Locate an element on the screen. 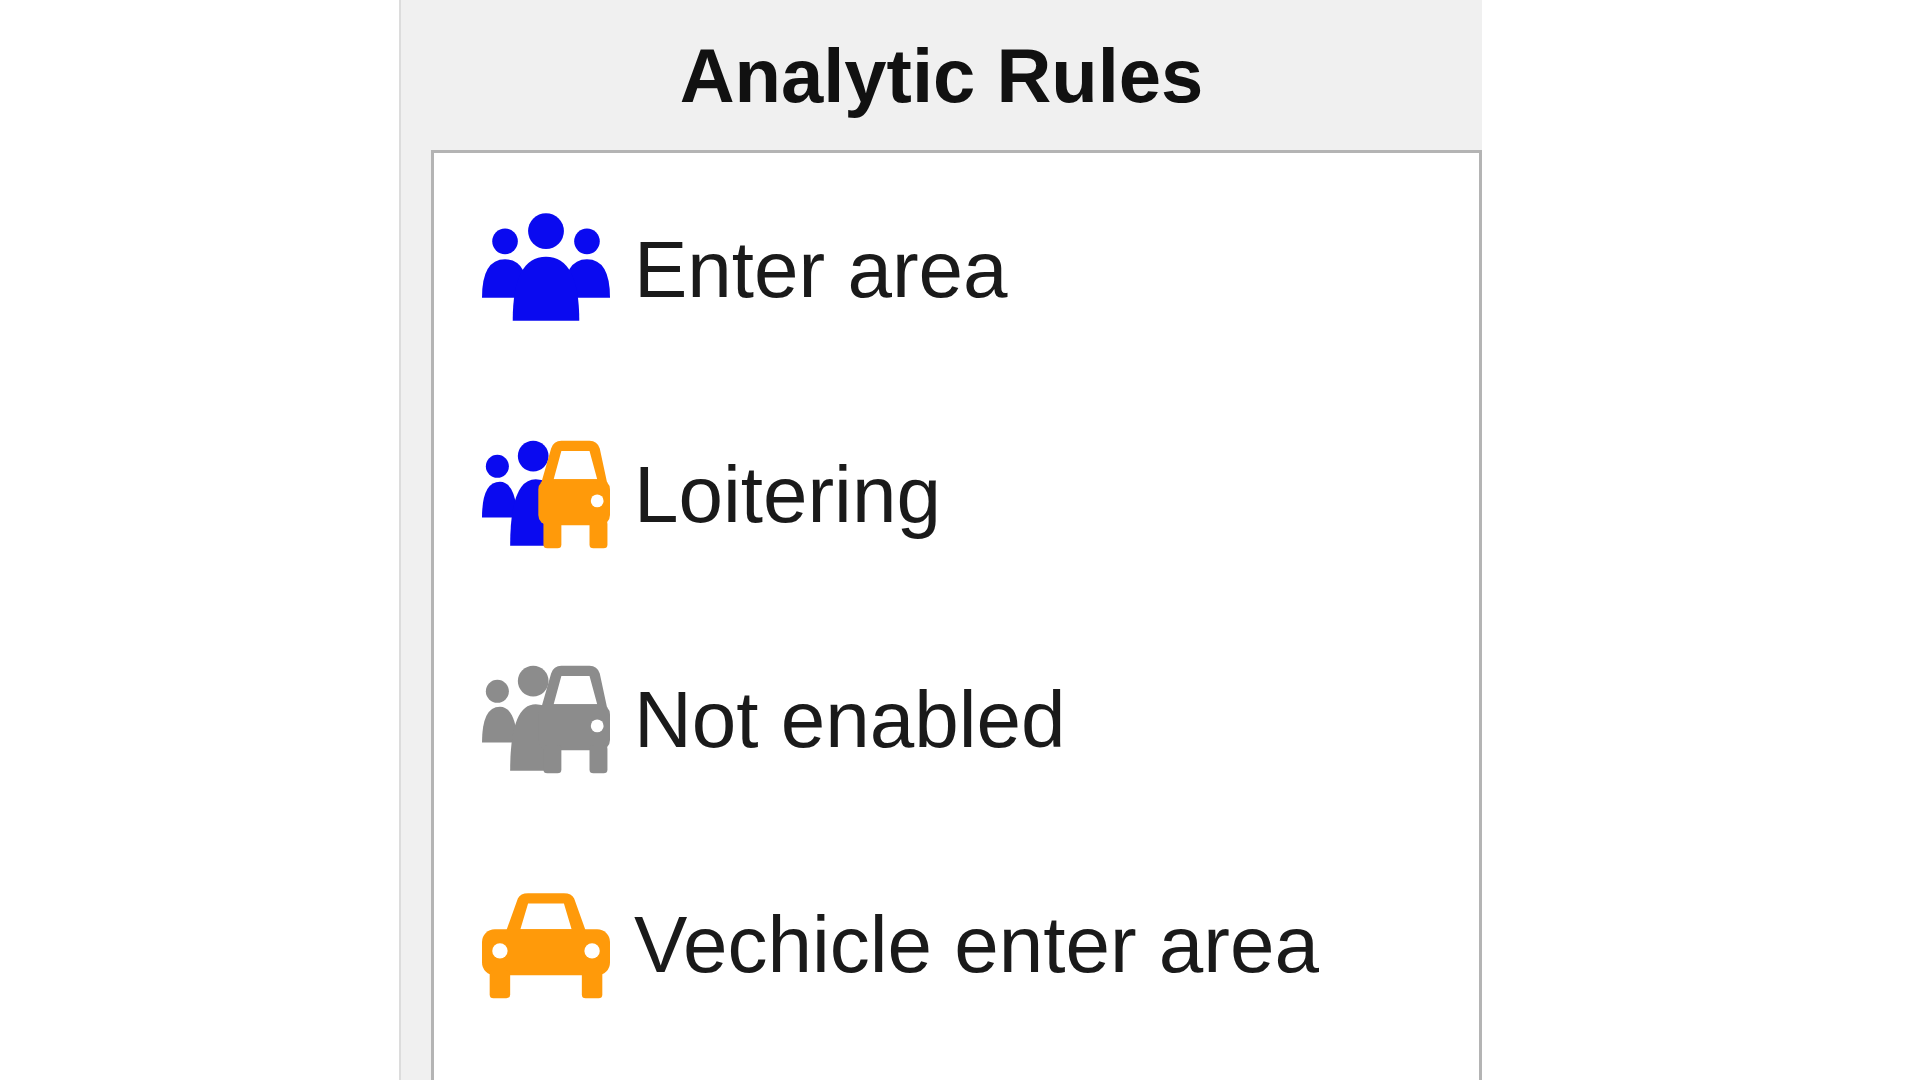 This screenshot has height=1080, width=1920. rule-label: Vechicle enter area is located at coordinates (976, 944).